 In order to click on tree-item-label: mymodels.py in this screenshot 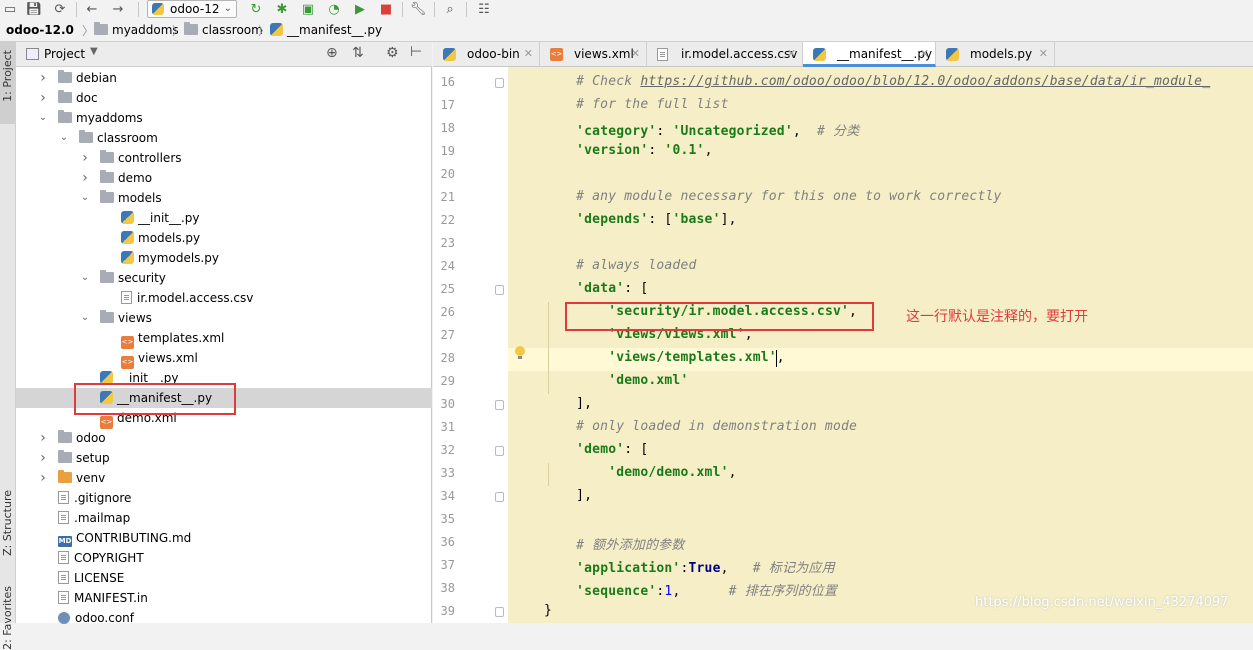, I will do `click(178, 258)`.